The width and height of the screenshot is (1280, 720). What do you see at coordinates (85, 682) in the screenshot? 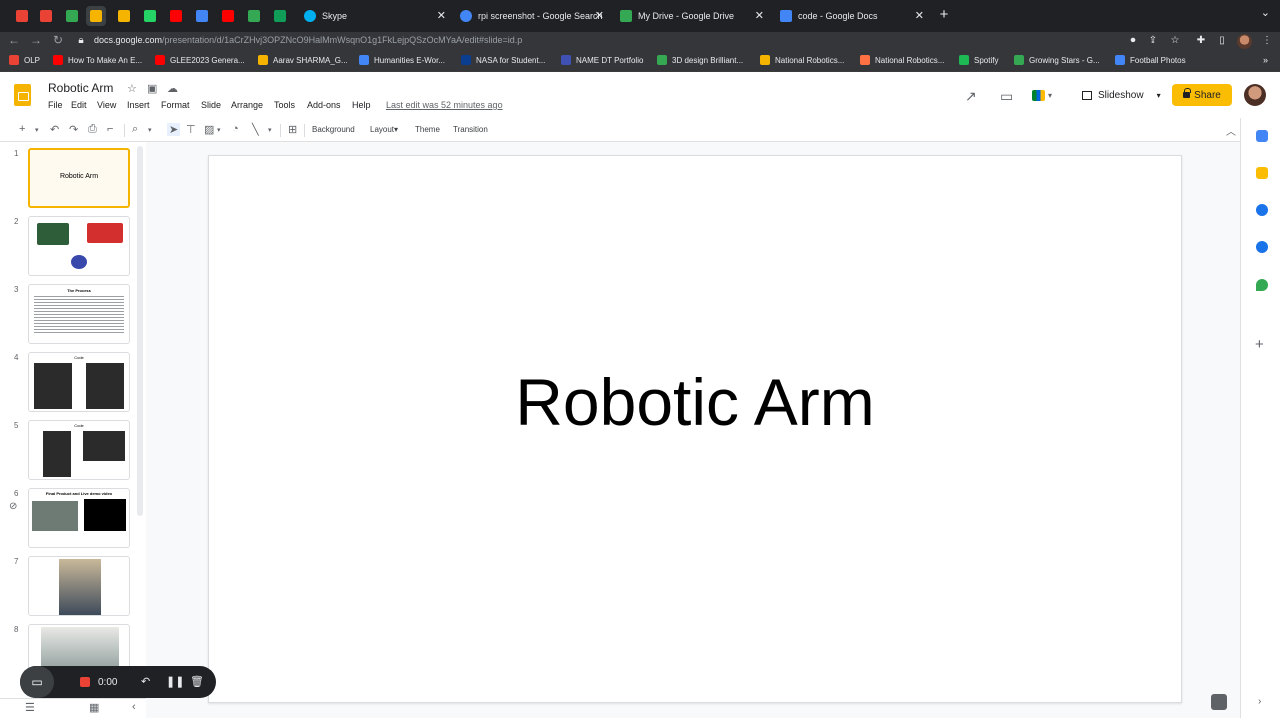
I see `stop-recording-icon` at bounding box center [85, 682].